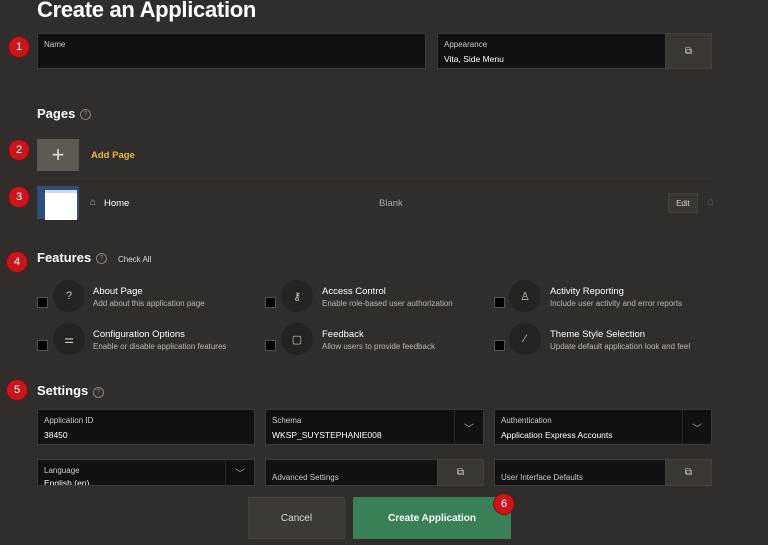 The width and height of the screenshot is (768, 545). I want to click on application-id-value: 38450, so click(56, 435).